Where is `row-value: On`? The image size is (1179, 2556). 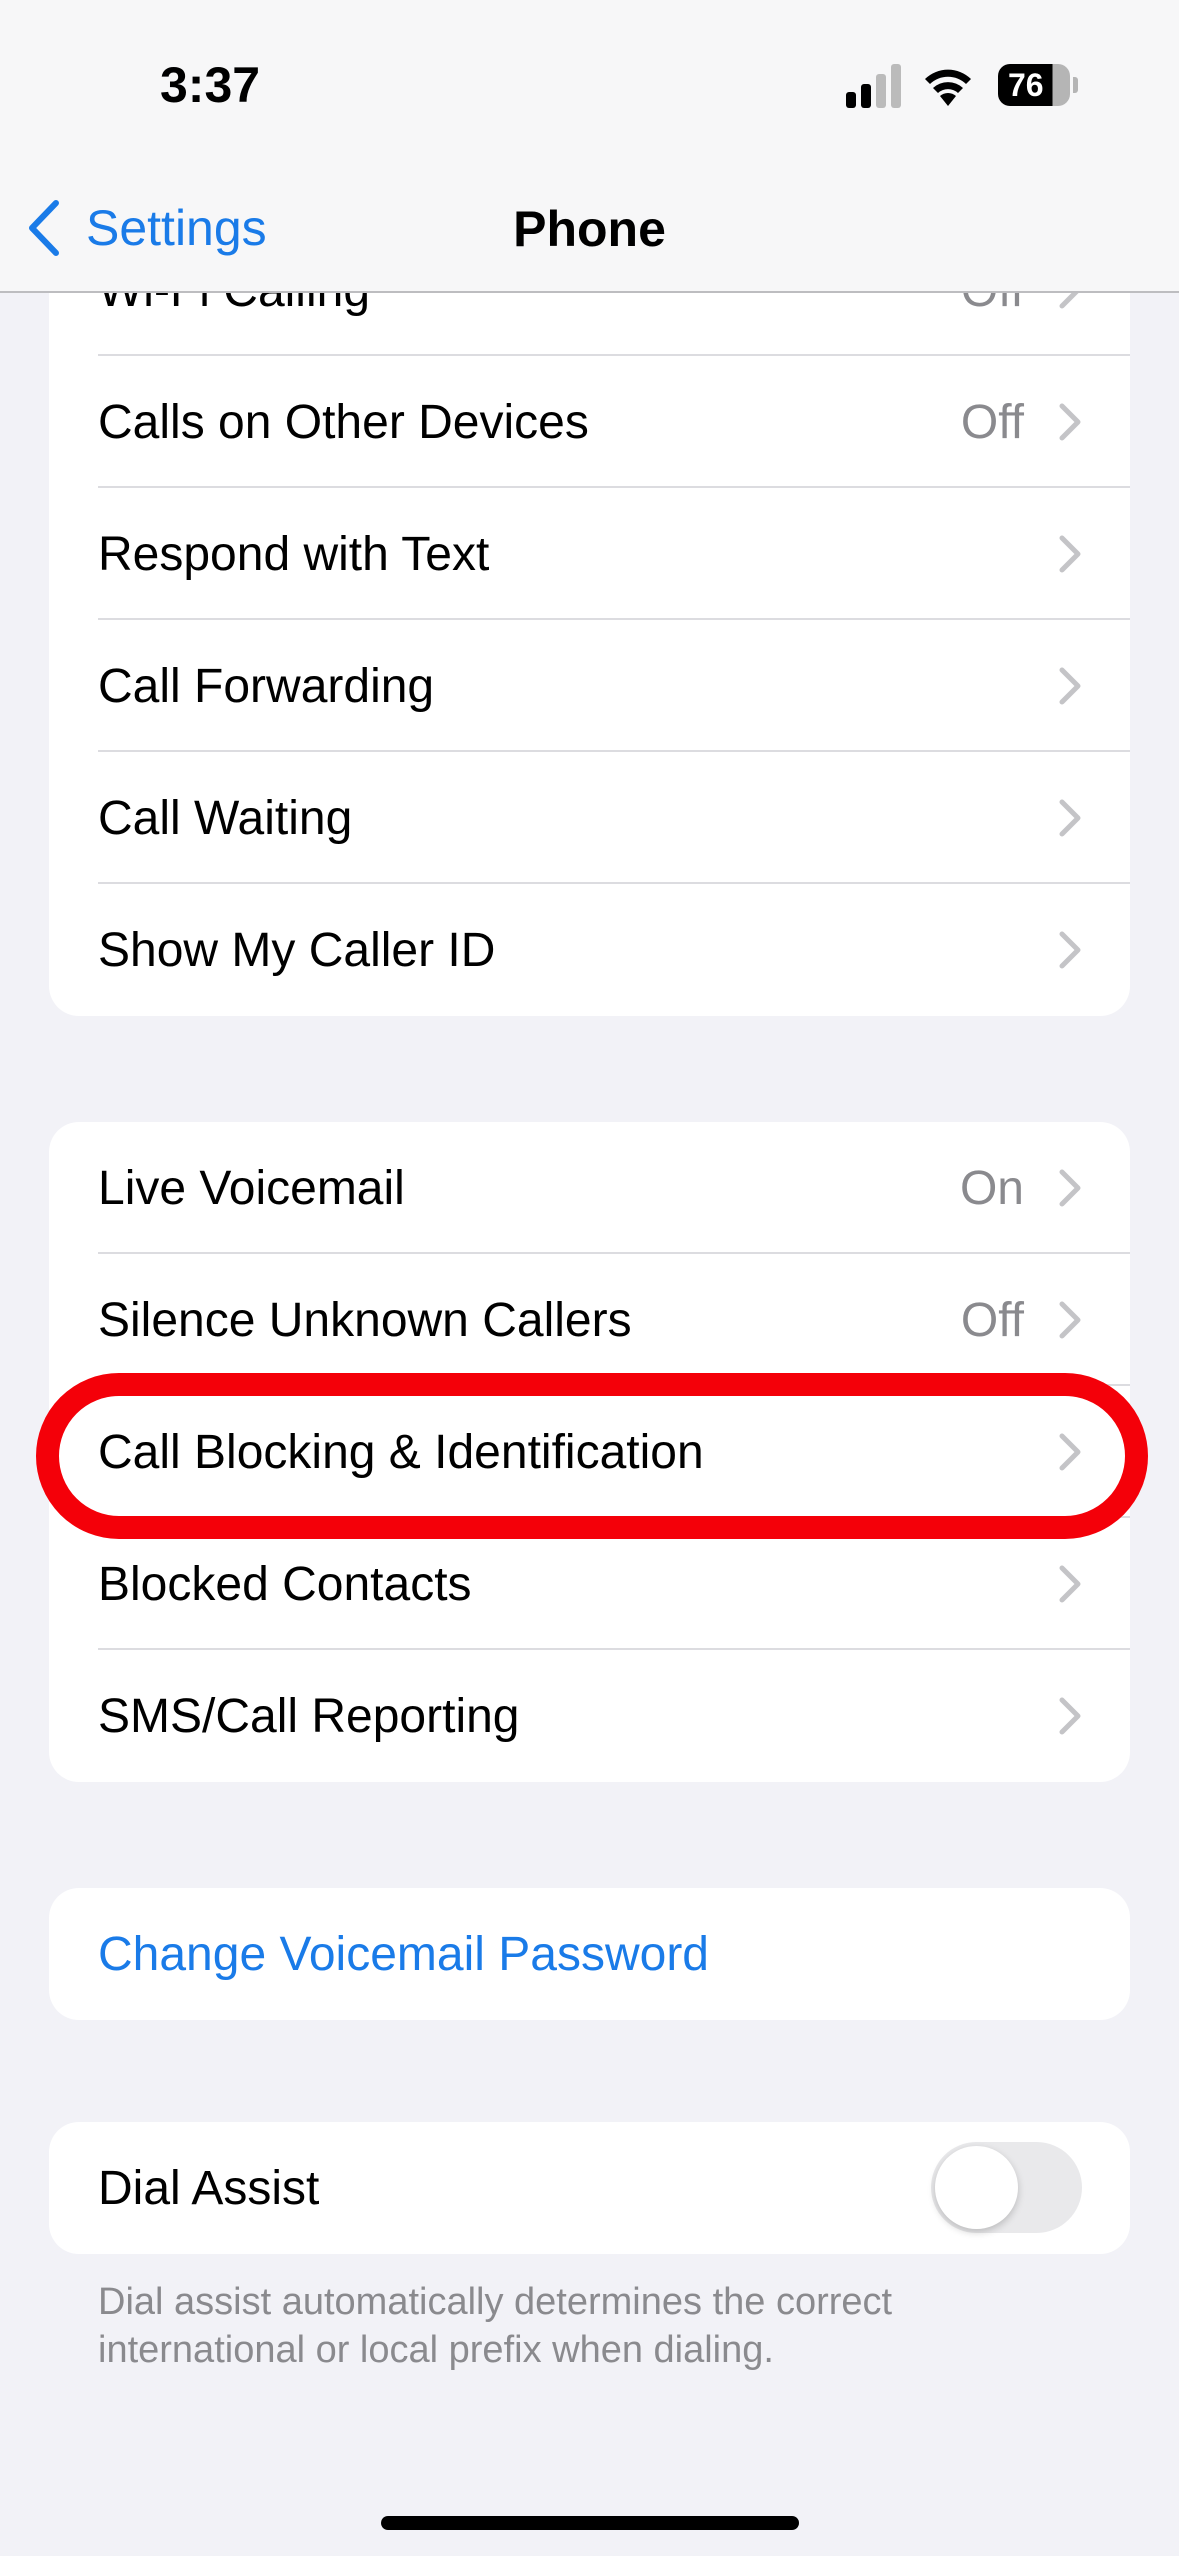
row-value: On is located at coordinates (991, 1188).